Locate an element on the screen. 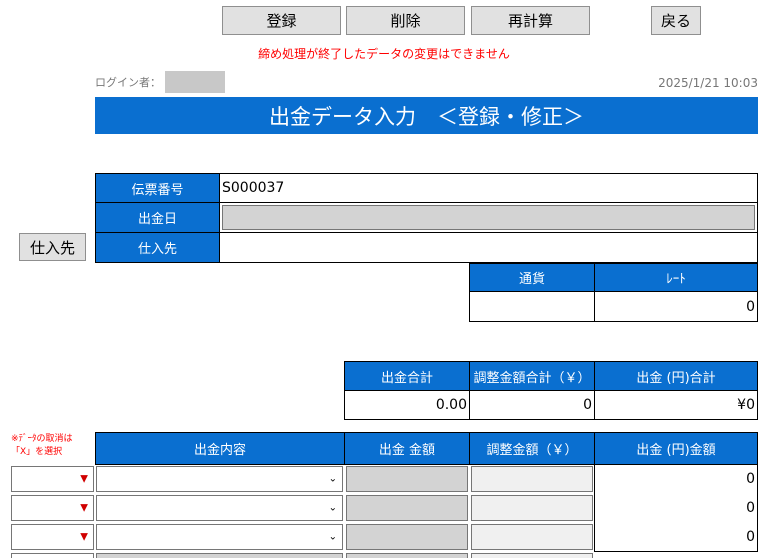 This screenshot has height=558, width=768. recalculate-button: 再計算 is located at coordinates (530, 20).